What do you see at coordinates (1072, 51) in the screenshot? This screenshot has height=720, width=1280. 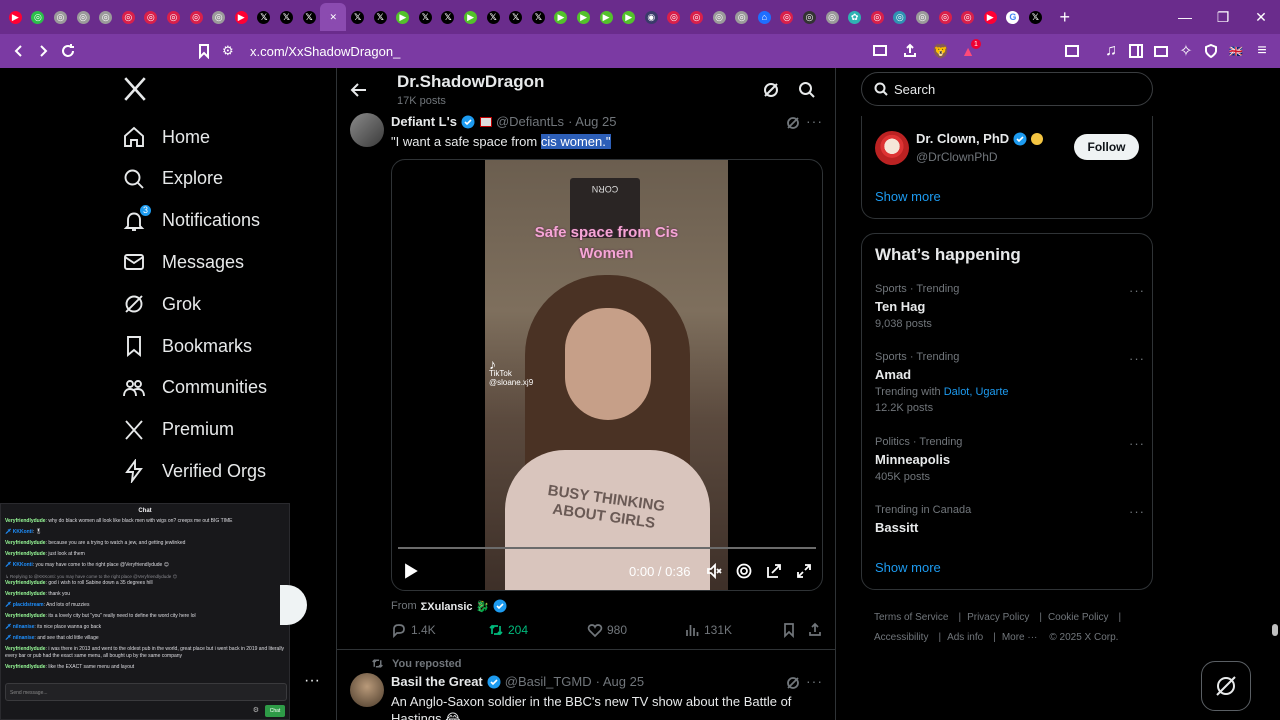 I see `tab-search-button` at bounding box center [1072, 51].